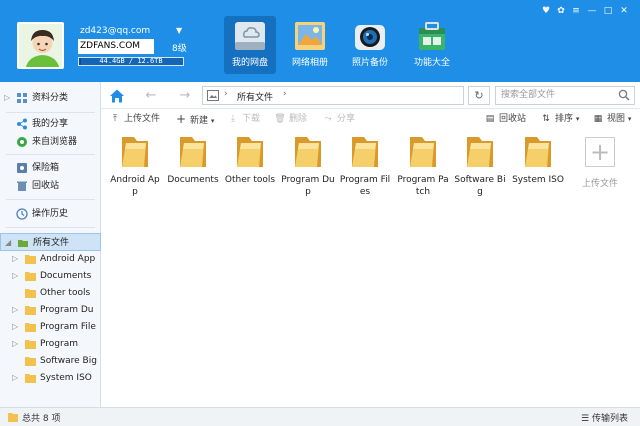 The image size is (640, 426). I want to click on tree-item: Software Big, so click(50, 361).